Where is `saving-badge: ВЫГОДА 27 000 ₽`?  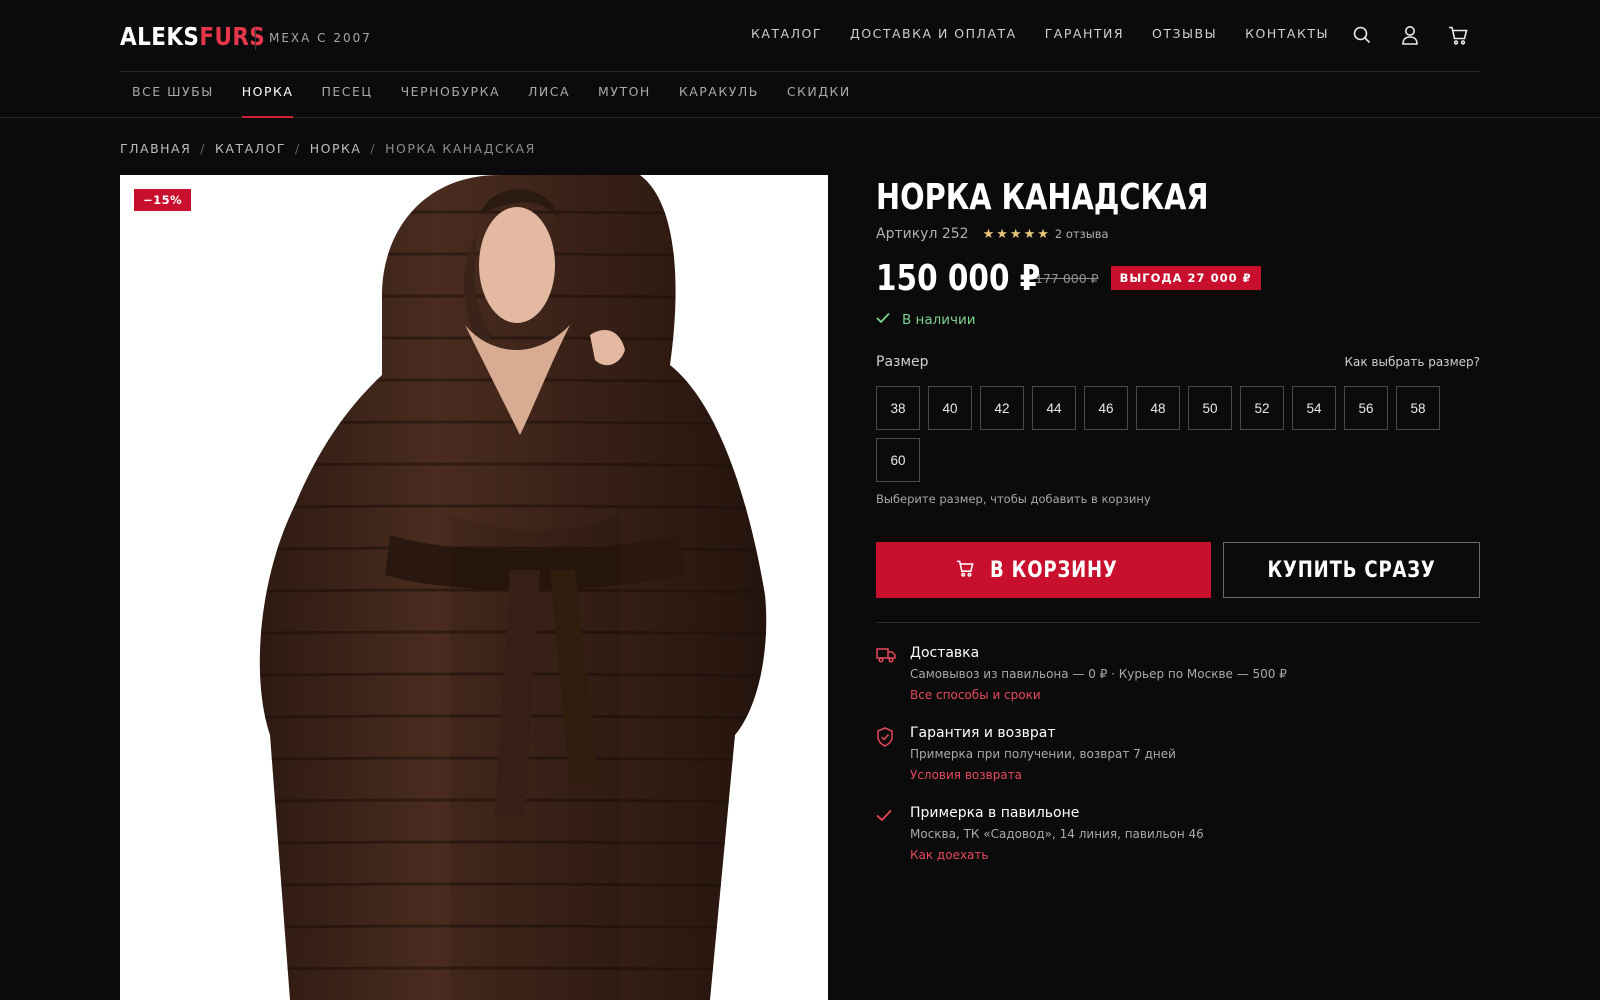
saving-badge: ВЫГОДА 27 000 ₽ is located at coordinates (1185, 278).